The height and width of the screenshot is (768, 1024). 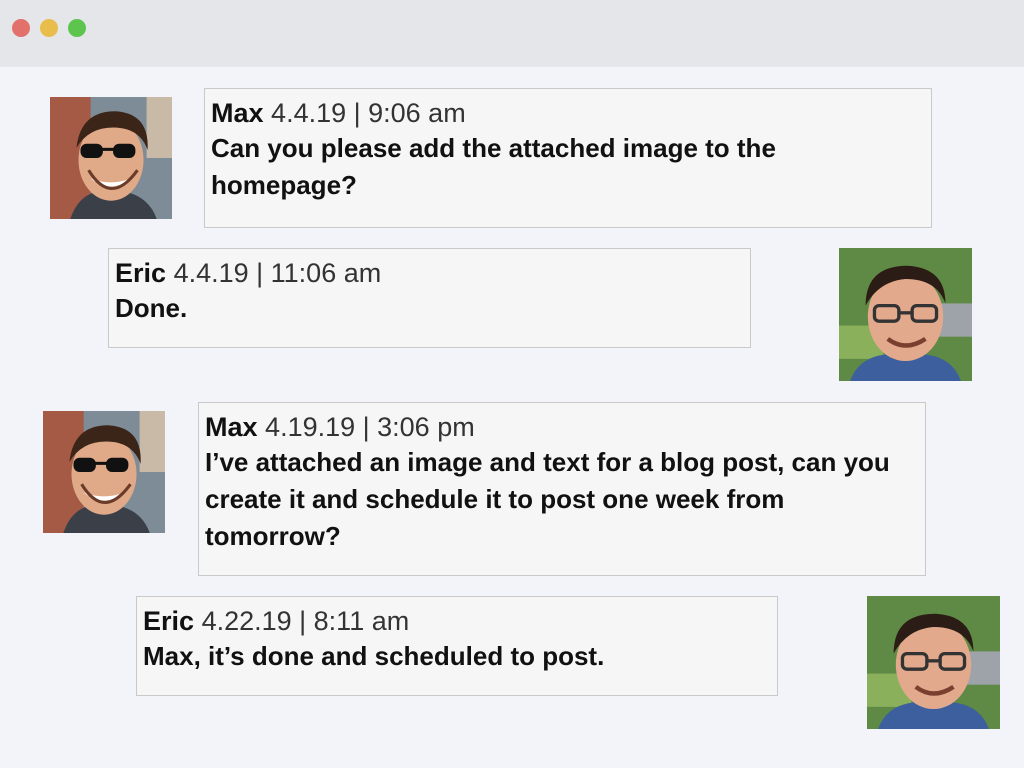 What do you see at coordinates (49, 28) in the screenshot?
I see `minimize-window-button` at bounding box center [49, 28].